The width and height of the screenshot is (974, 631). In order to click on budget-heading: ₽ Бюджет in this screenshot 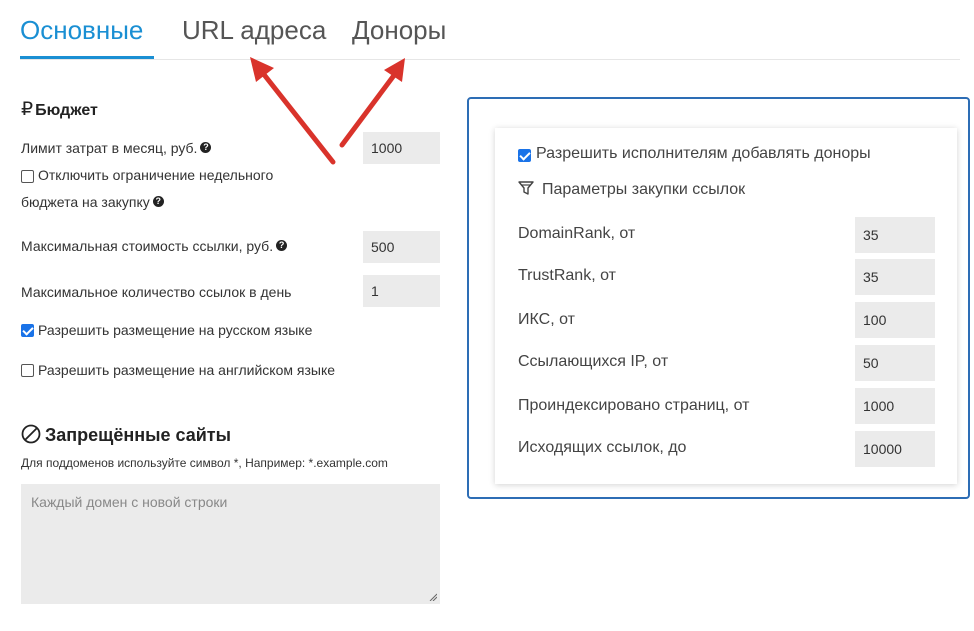, I will do `click(59, 109)`.